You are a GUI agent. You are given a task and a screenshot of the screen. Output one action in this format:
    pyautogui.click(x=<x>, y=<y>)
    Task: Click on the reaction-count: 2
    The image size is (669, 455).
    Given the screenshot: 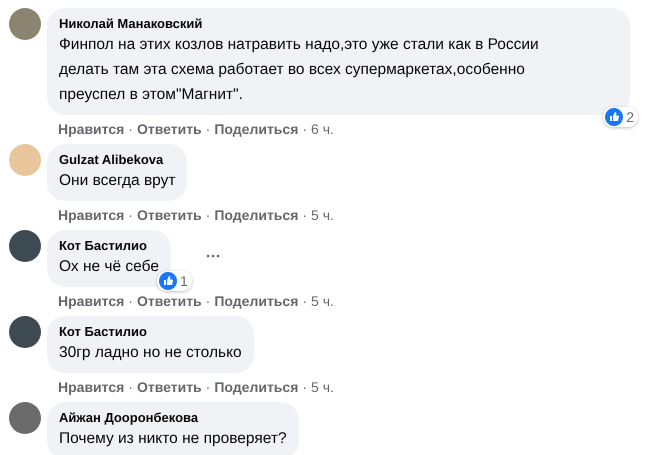 What is the action you would take?
    pyautogui.click(x=630, y=117)
    